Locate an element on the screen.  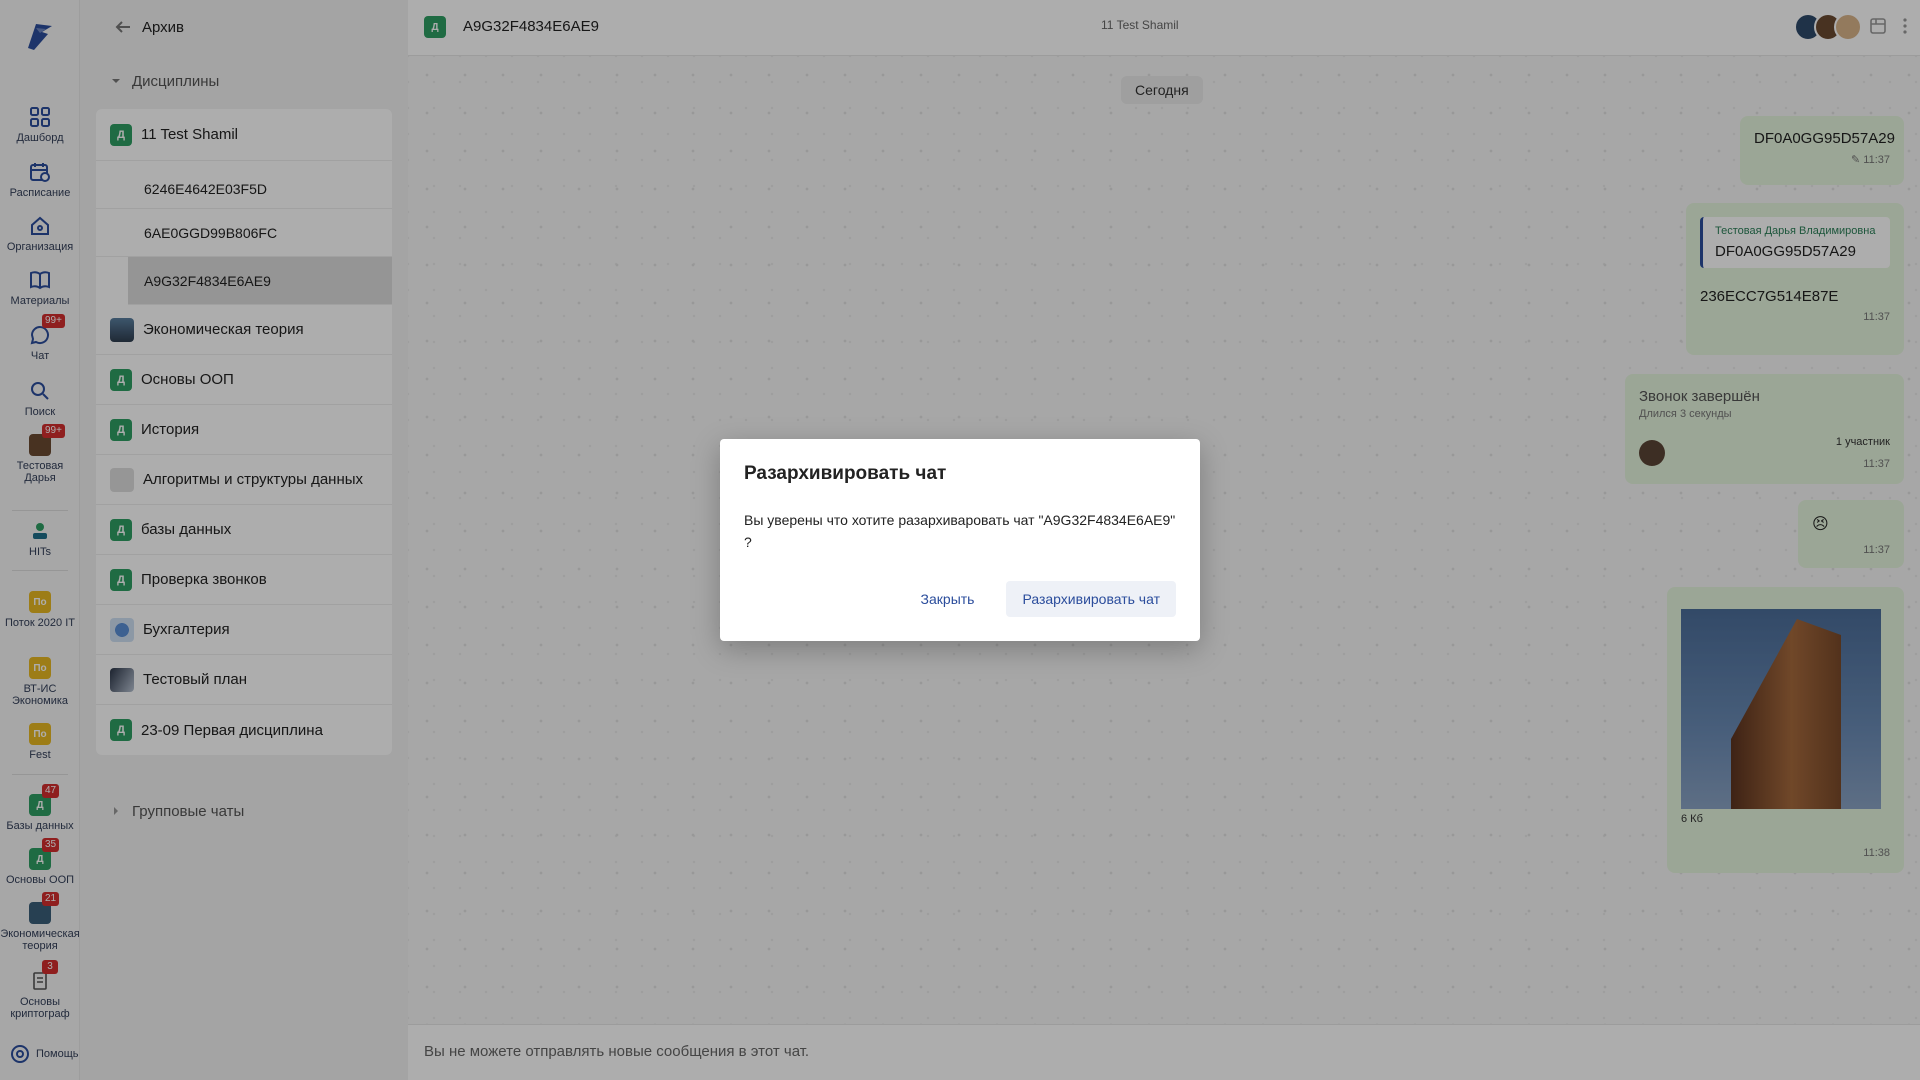
close-button: Закрыть is located at coordinates (948, 599).